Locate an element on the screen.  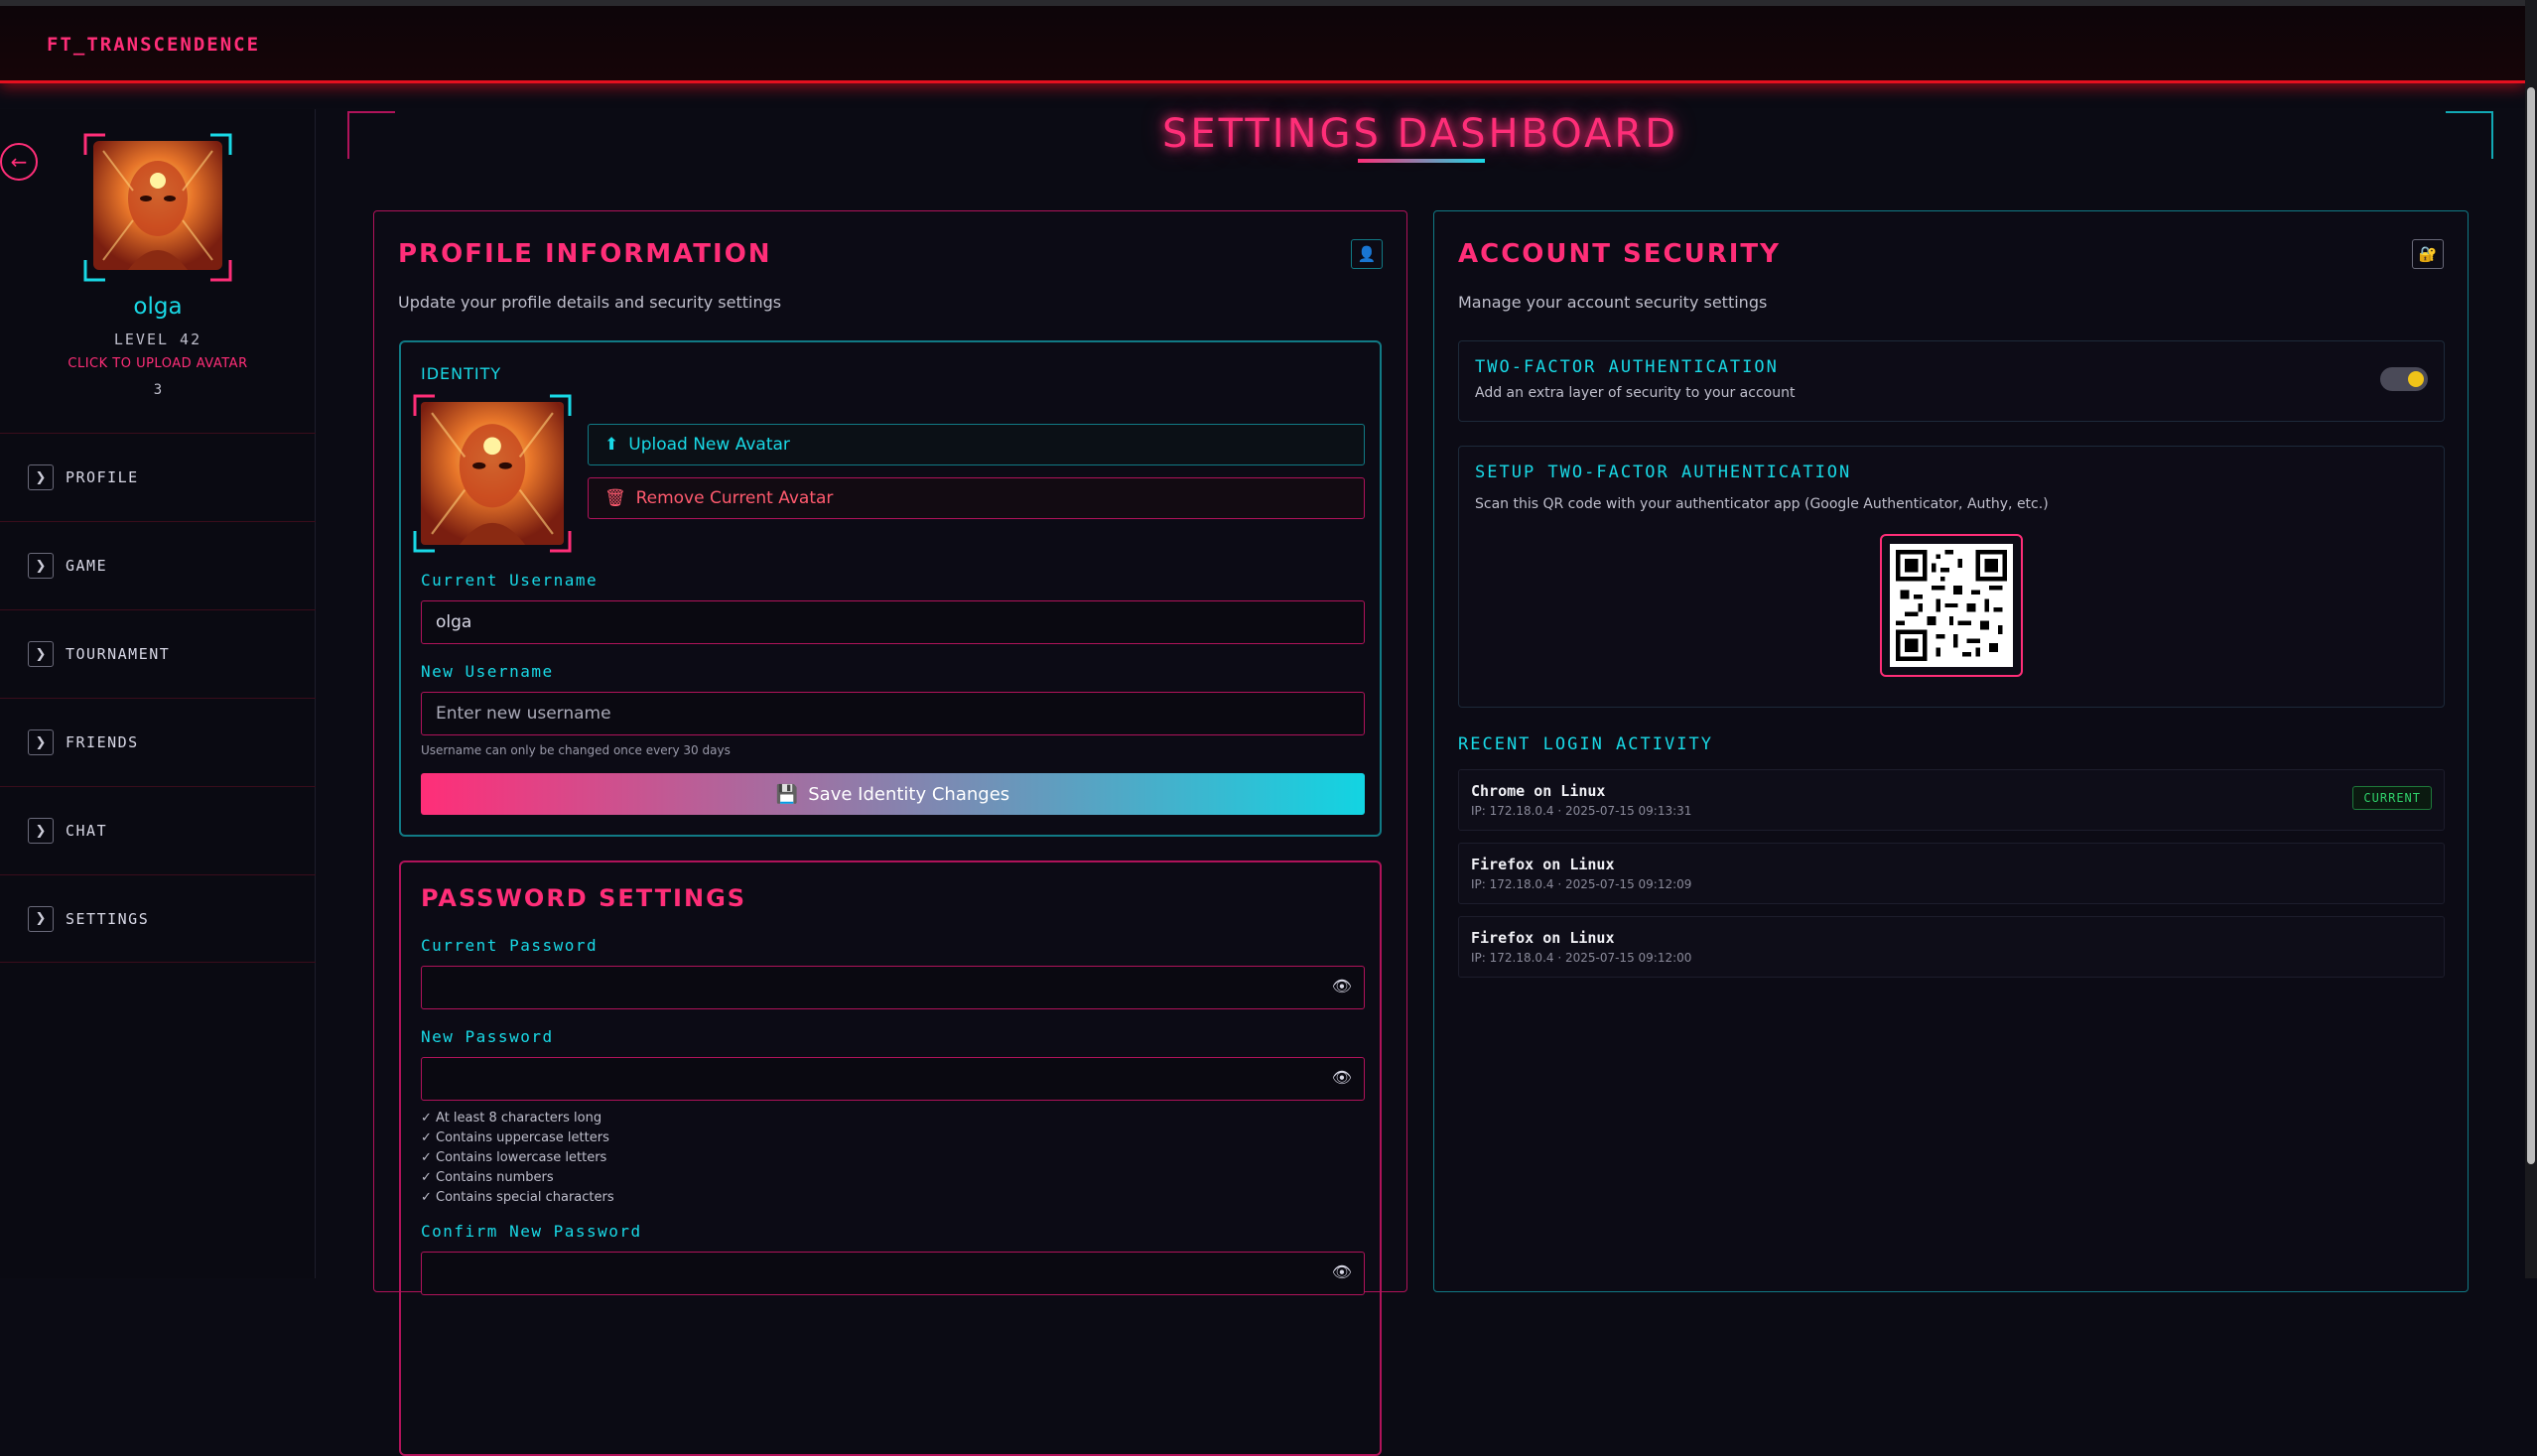
current-password-input: 👁 is located at coordinates (893, 987).